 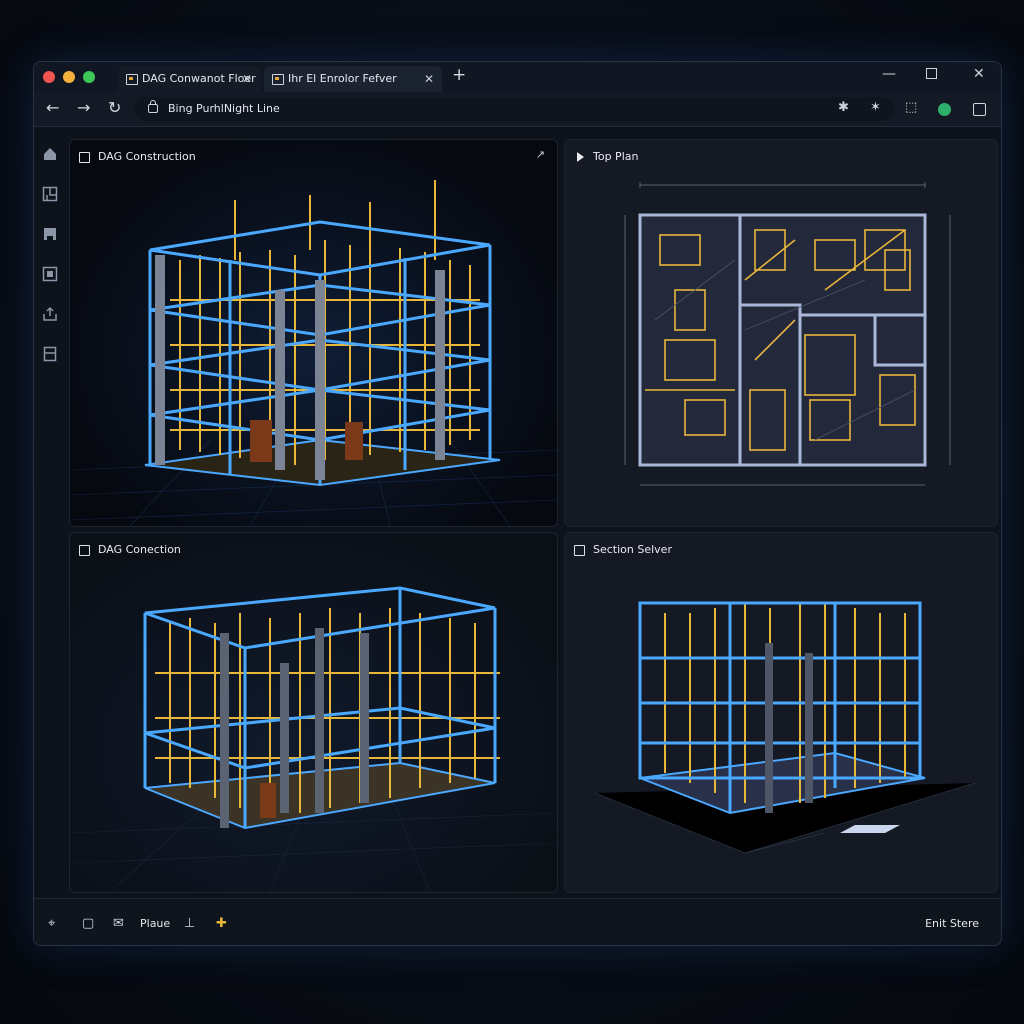 What do you see at coordinates (50, 354) in the screenshot?
I see `document-icon` at bounding box center [50, 354].